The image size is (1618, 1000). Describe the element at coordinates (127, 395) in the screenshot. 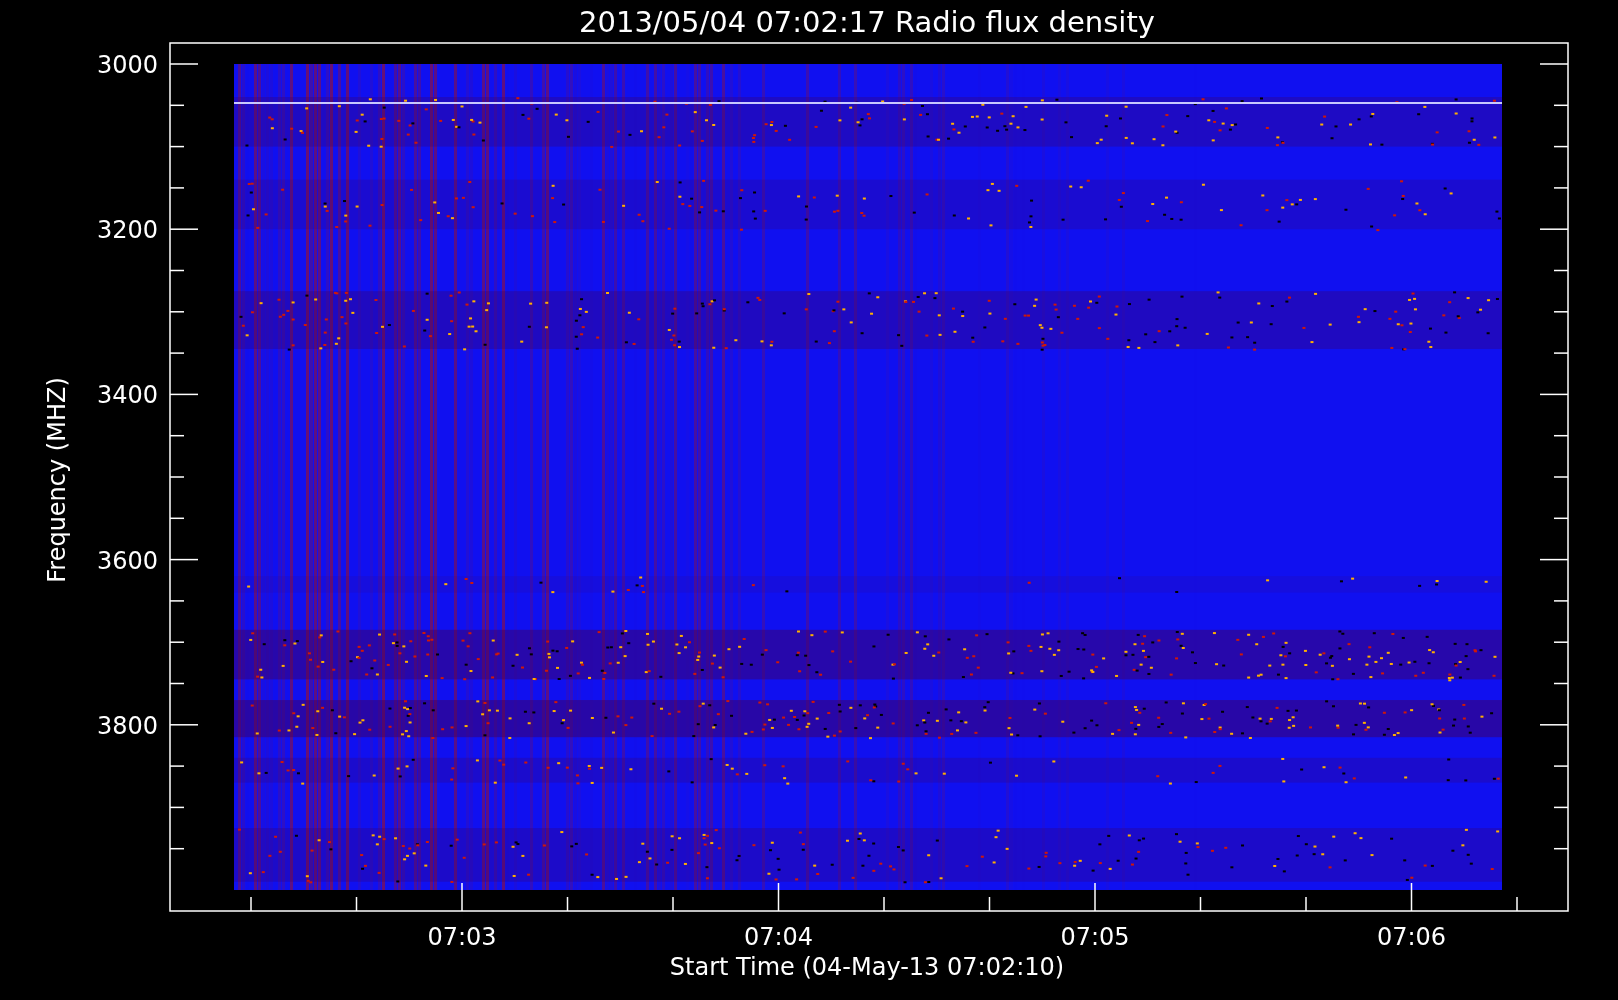

I see `y-tick-label: 3400` at that location.